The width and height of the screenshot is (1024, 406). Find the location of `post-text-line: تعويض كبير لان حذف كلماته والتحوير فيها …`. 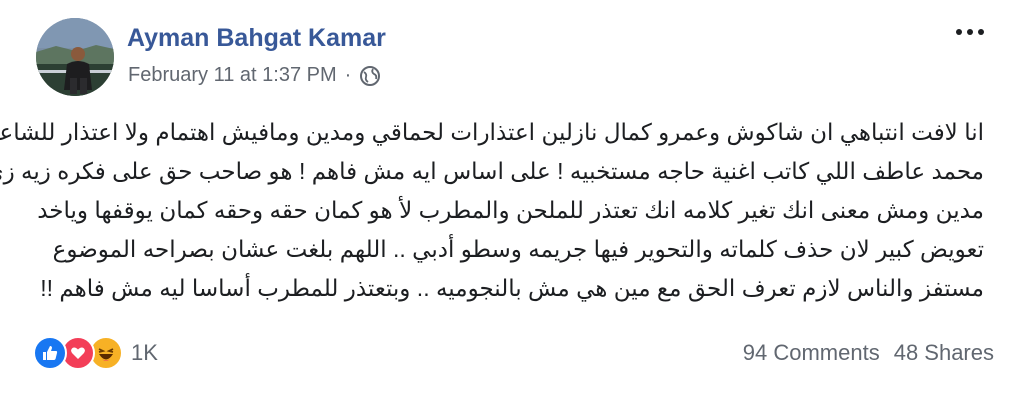

post-text-line: تعويض كبير لان حذف كلماته والتحوير فيها … is located at coordinates (518, 249).